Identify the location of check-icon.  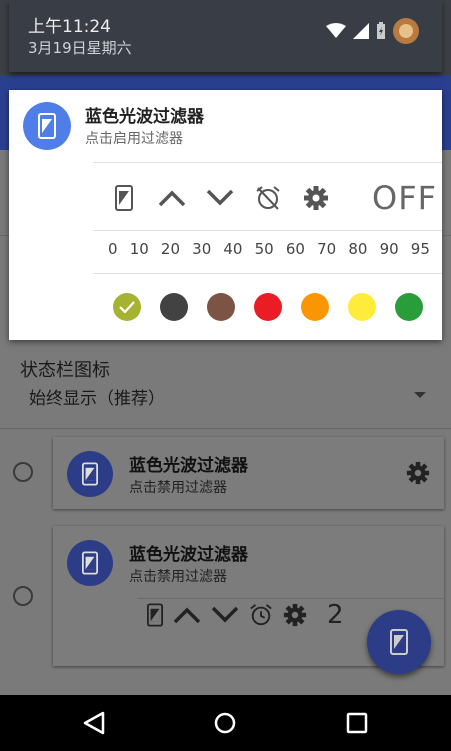
(127, 307).